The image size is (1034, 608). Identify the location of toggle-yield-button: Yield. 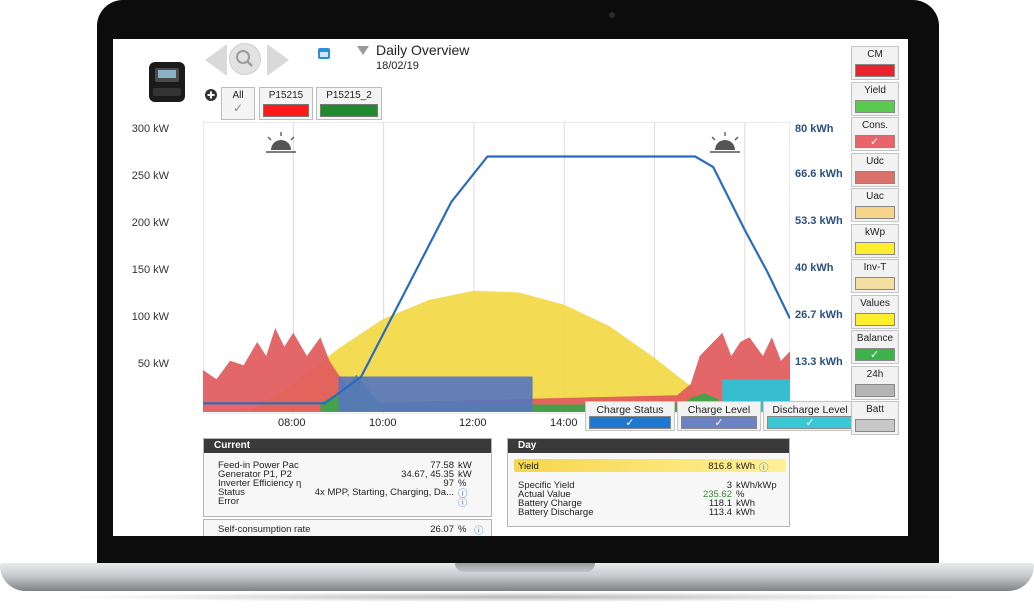
(875, 98).